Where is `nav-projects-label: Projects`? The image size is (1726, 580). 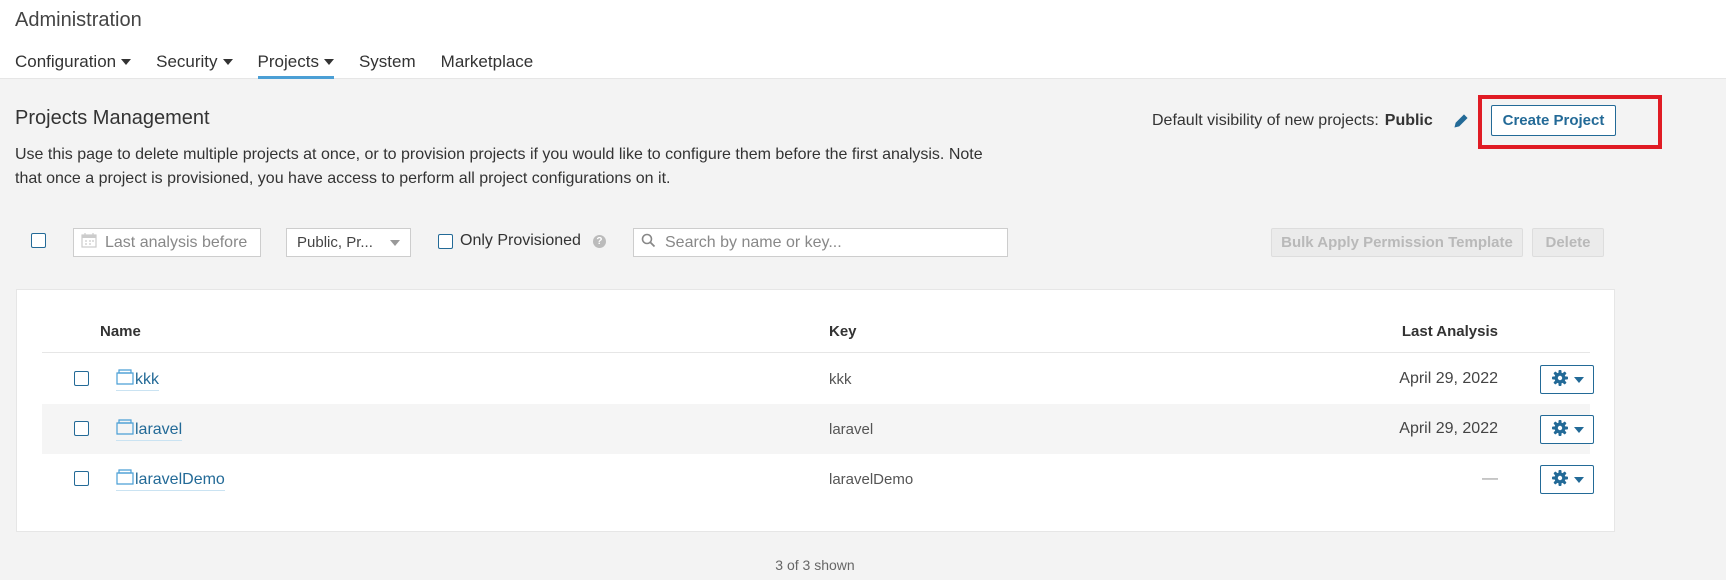
nav-projects-label: Projects is located at coordinates (288, 61).